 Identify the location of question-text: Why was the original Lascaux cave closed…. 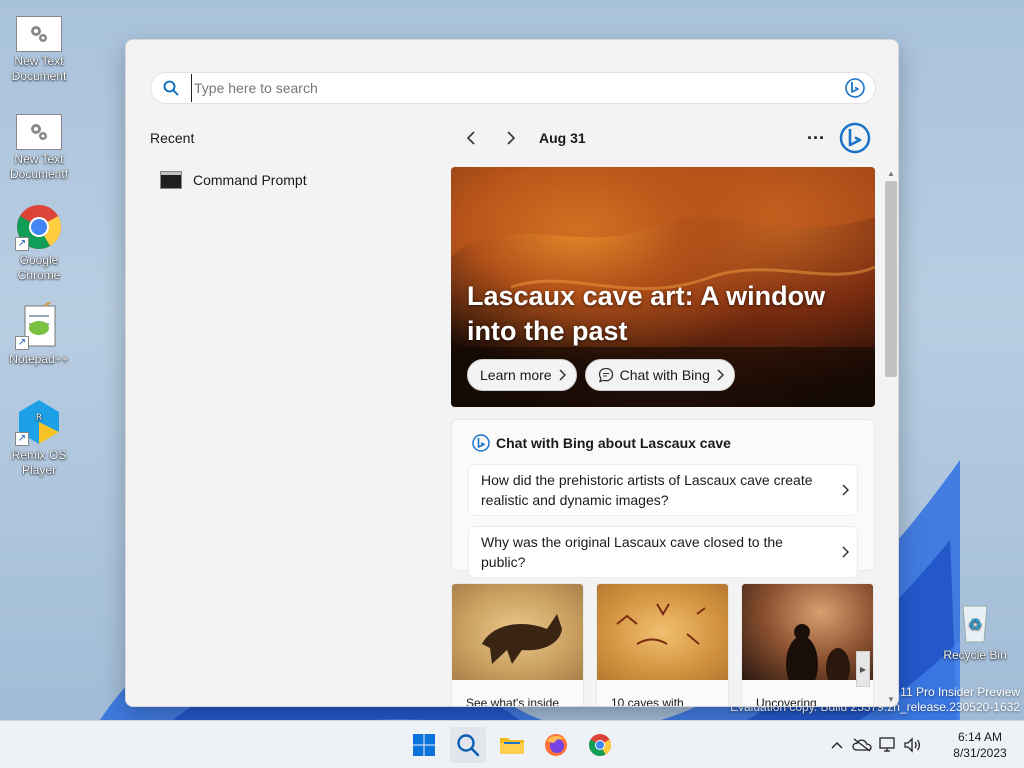
(632, 552).